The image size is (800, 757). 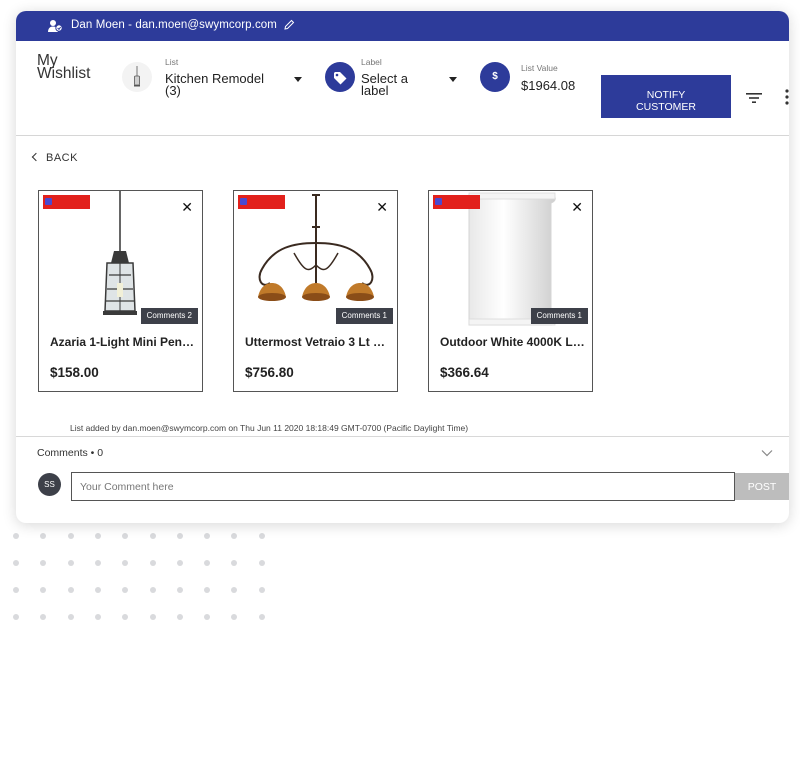 What do you see at coordinates (36, 157) in the screenshot?
I see `chevron-left-icon` at bounding box center [36, 157].